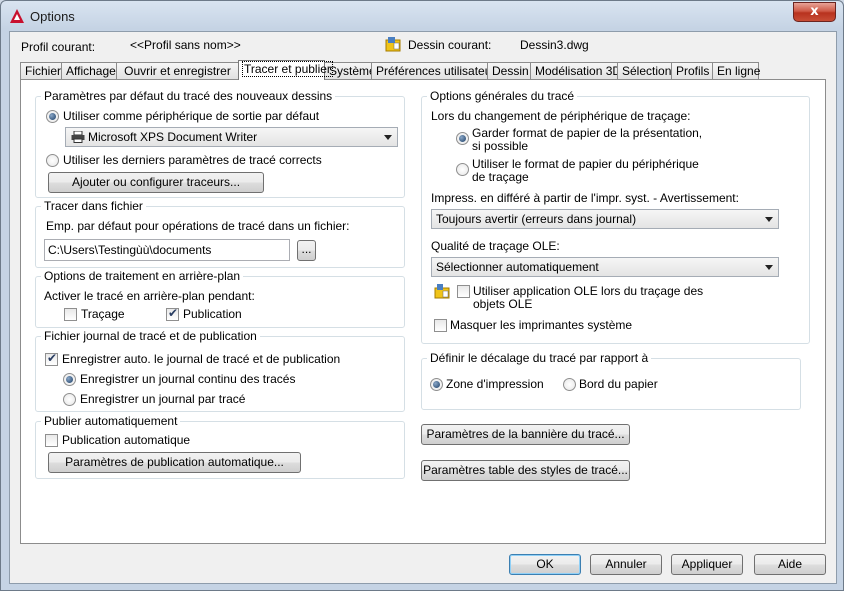 The width and height of the screenshot is (844, 591). I want to click on tab-profils: Profils, so click(692, 70).